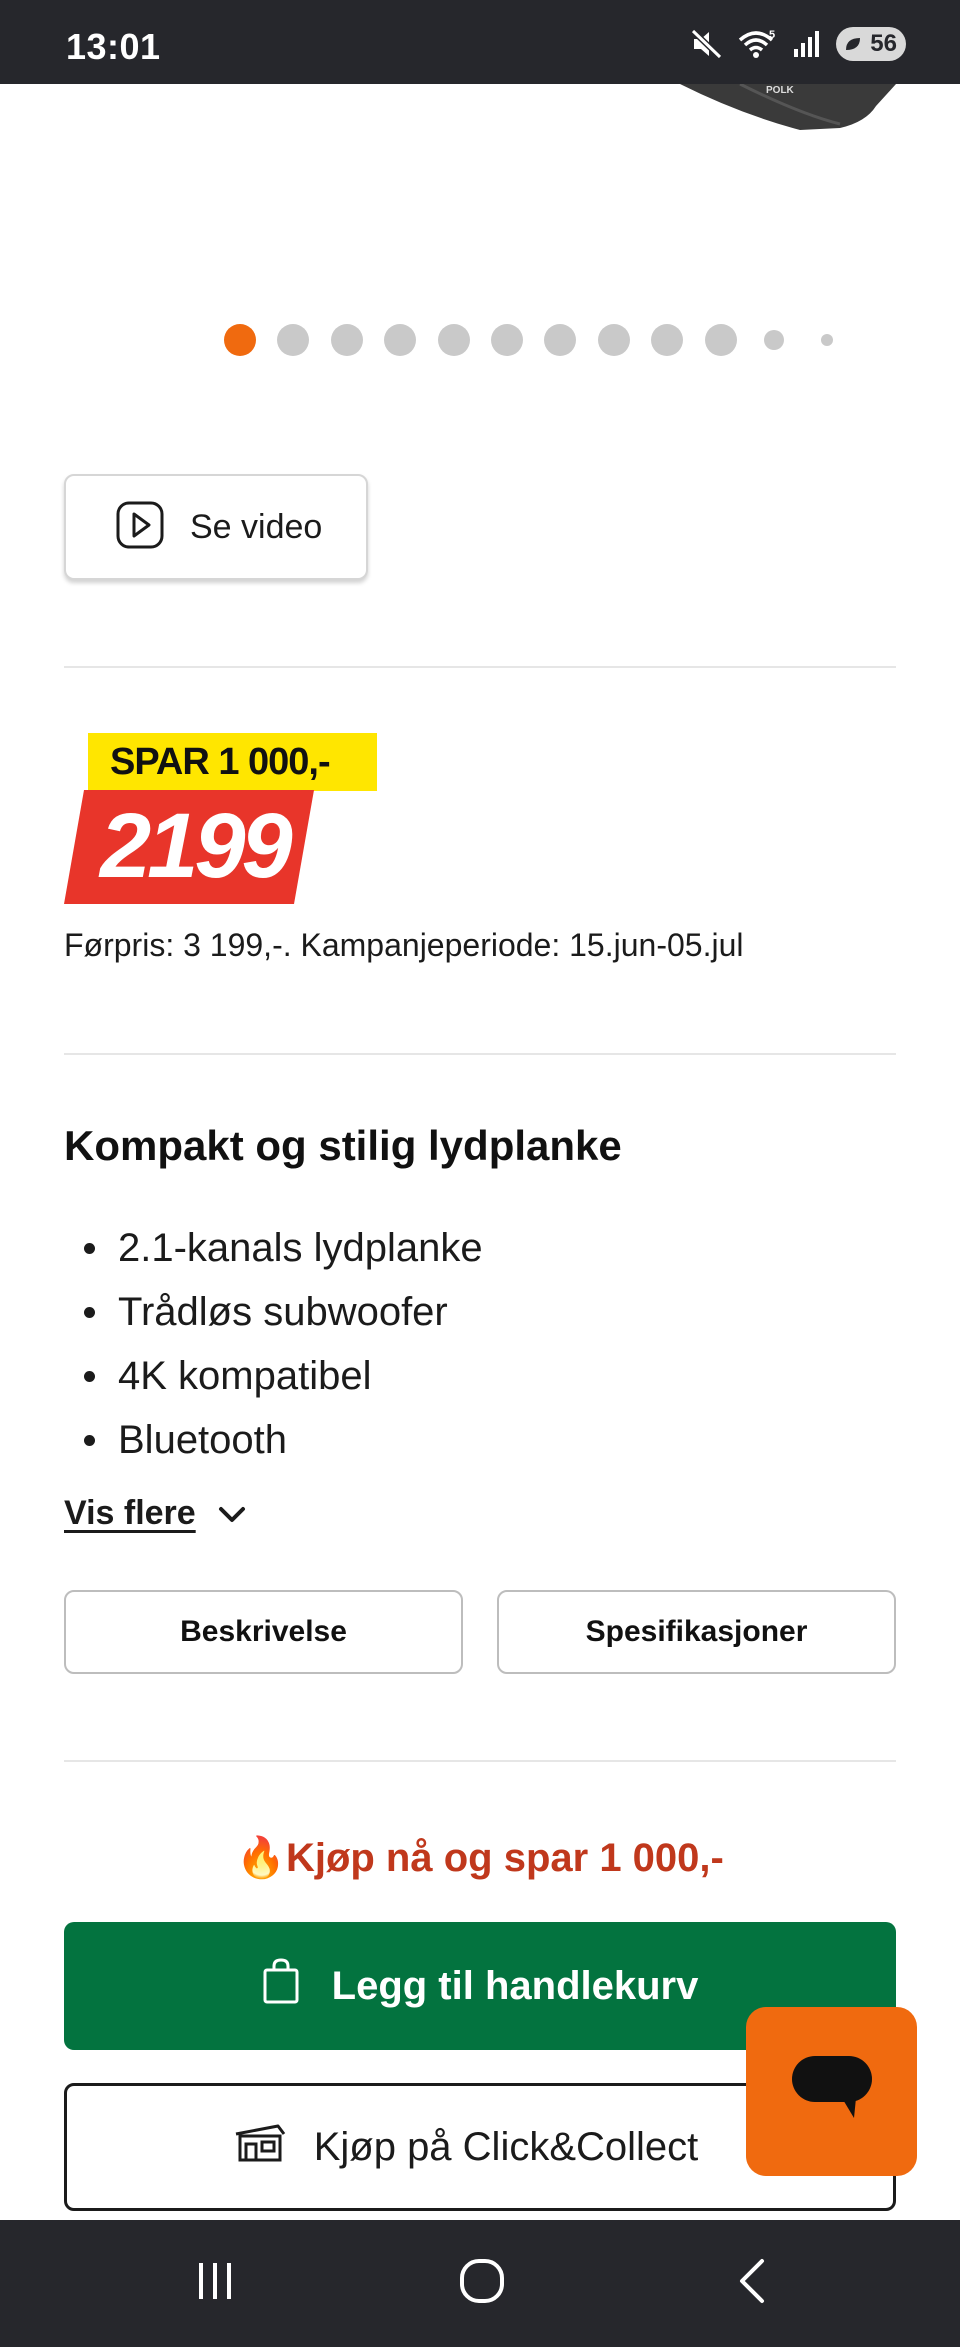  I want to click on click-collect-label: Kjøp på Click&Collect, so click(506, 2146).